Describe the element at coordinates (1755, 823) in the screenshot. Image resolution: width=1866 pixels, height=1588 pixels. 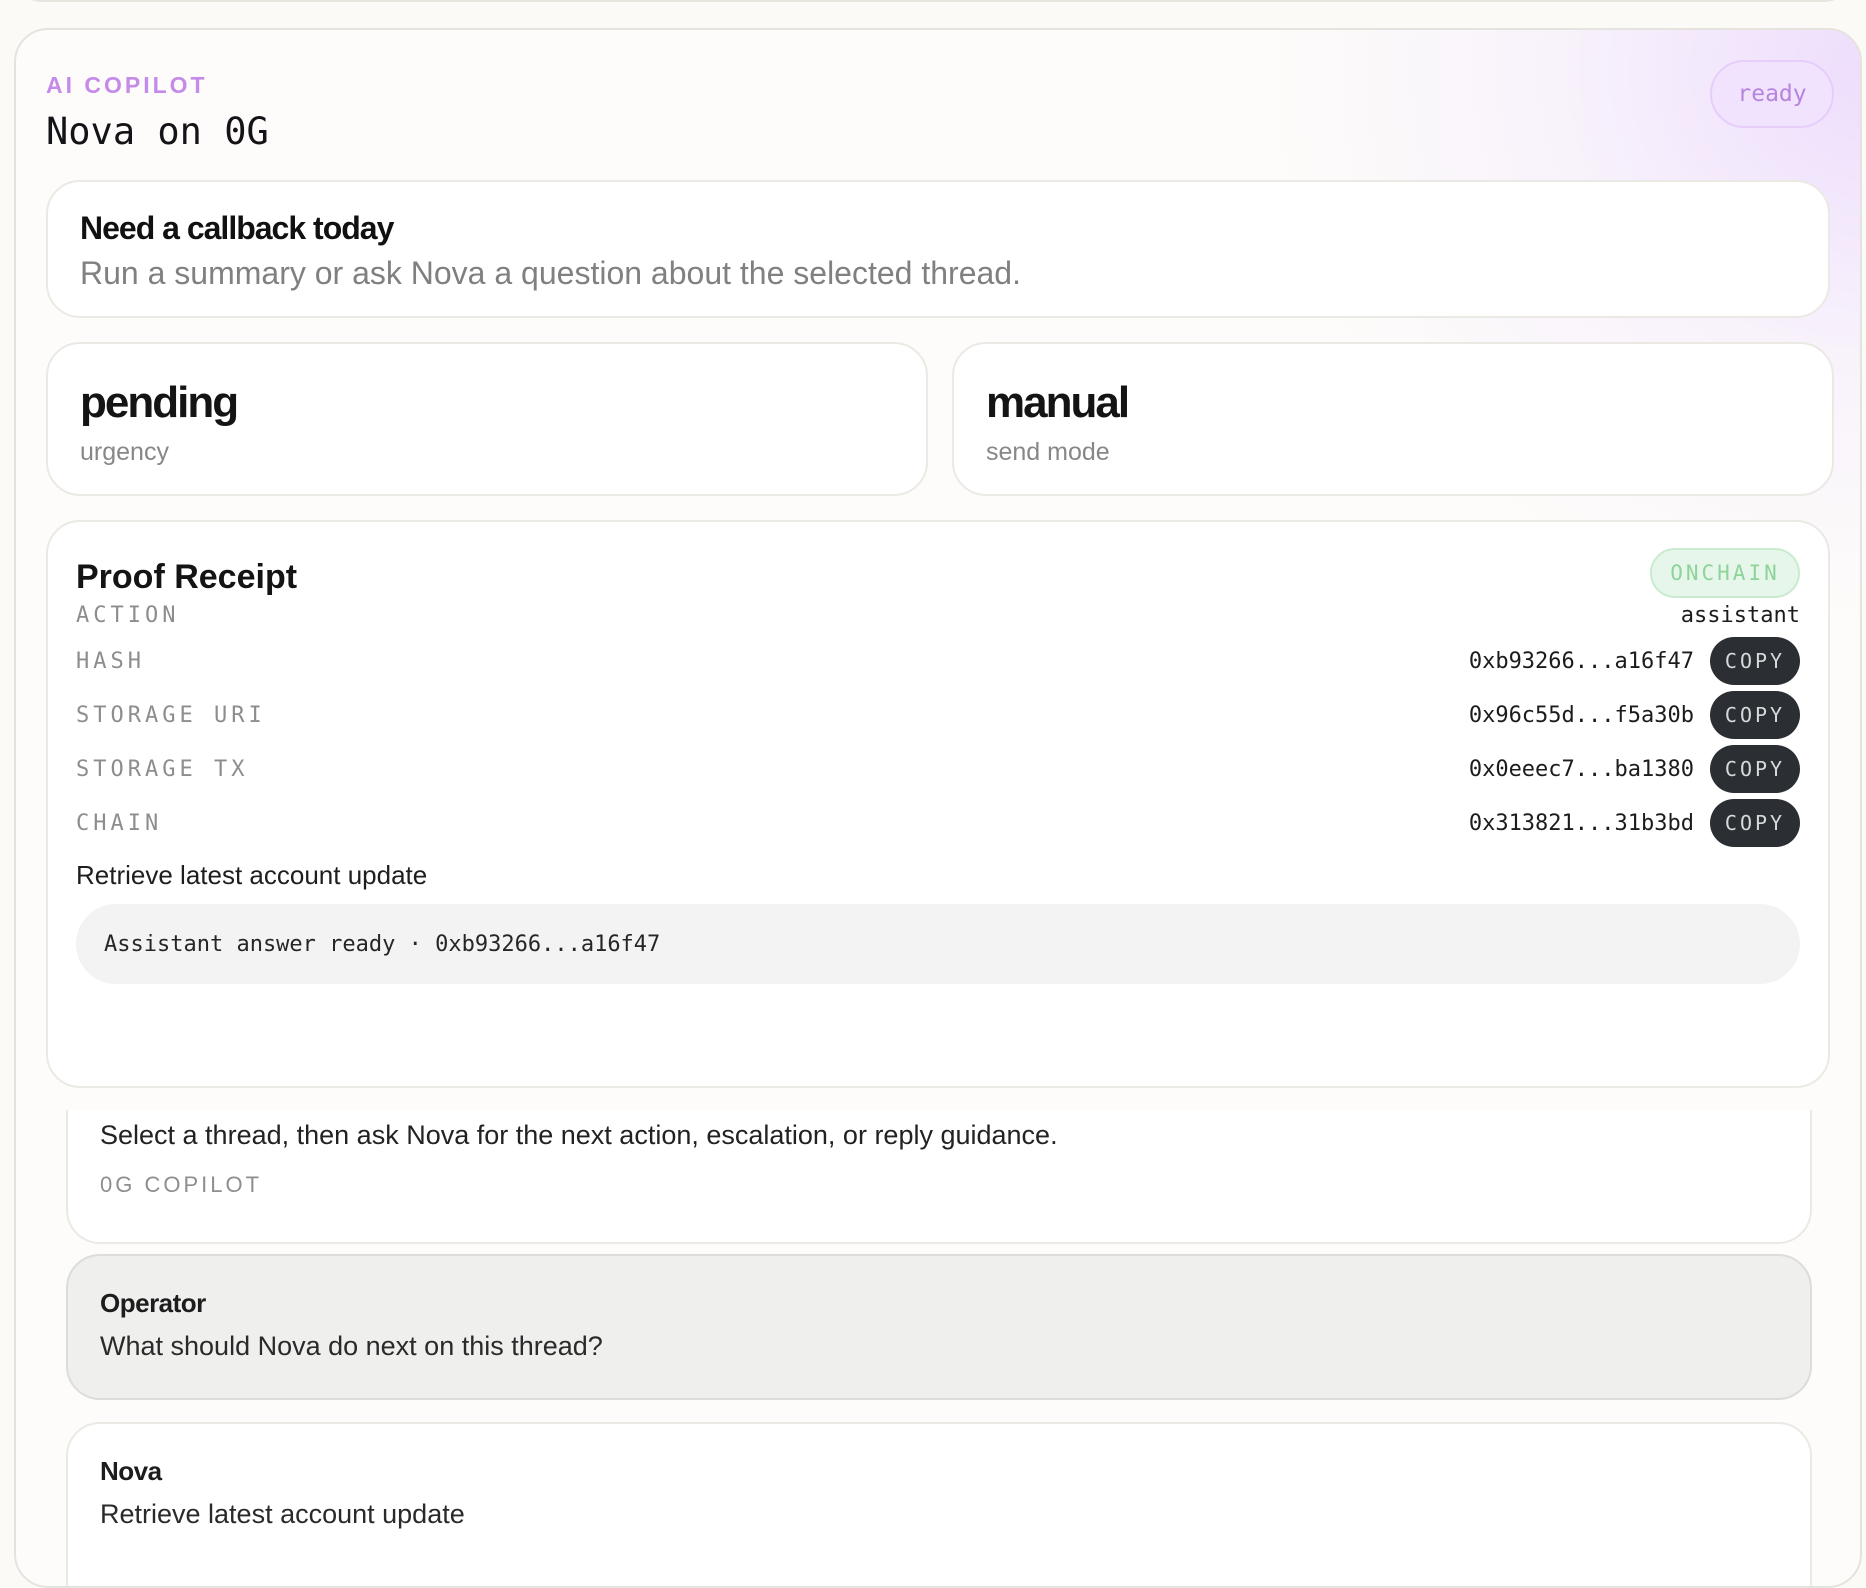
I see `copy-chain-button: COPY` at that location.